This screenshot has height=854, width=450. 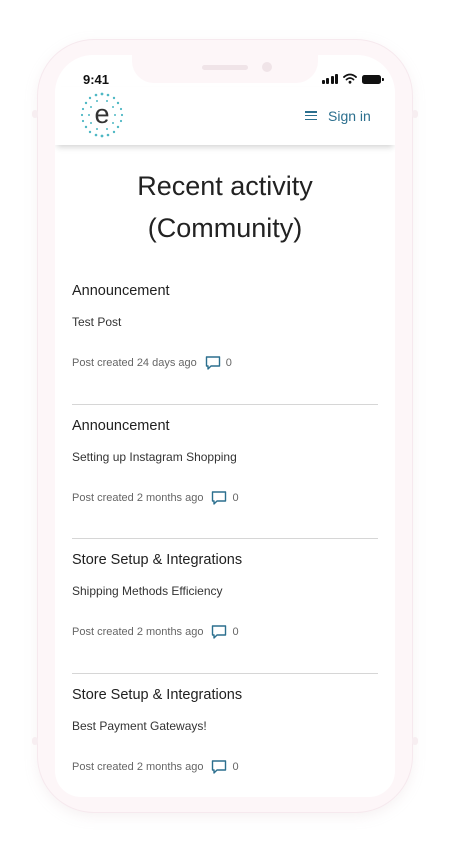 I want to click on notch, so click(x=225, y=69).